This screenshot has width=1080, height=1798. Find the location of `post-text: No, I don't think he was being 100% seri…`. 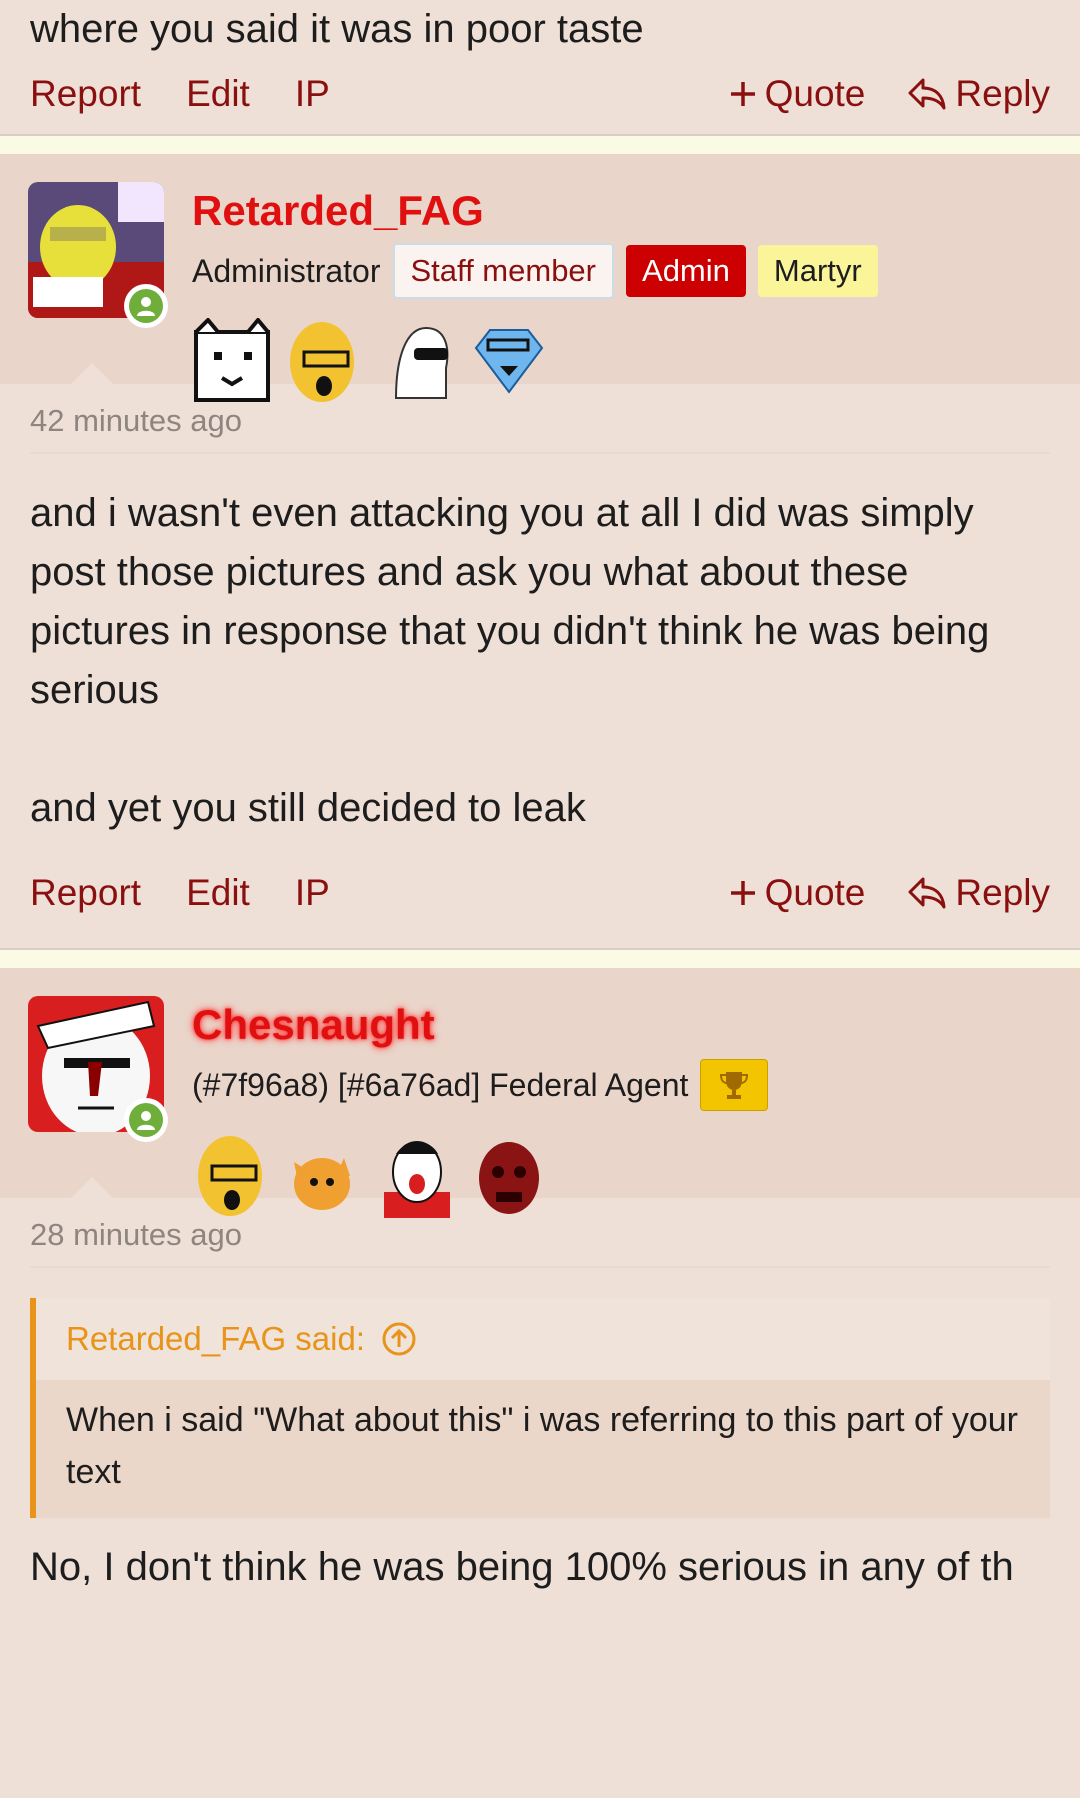

post-text: No, I don't think he was being 100% seri… is located at coordinates (522, 1567).